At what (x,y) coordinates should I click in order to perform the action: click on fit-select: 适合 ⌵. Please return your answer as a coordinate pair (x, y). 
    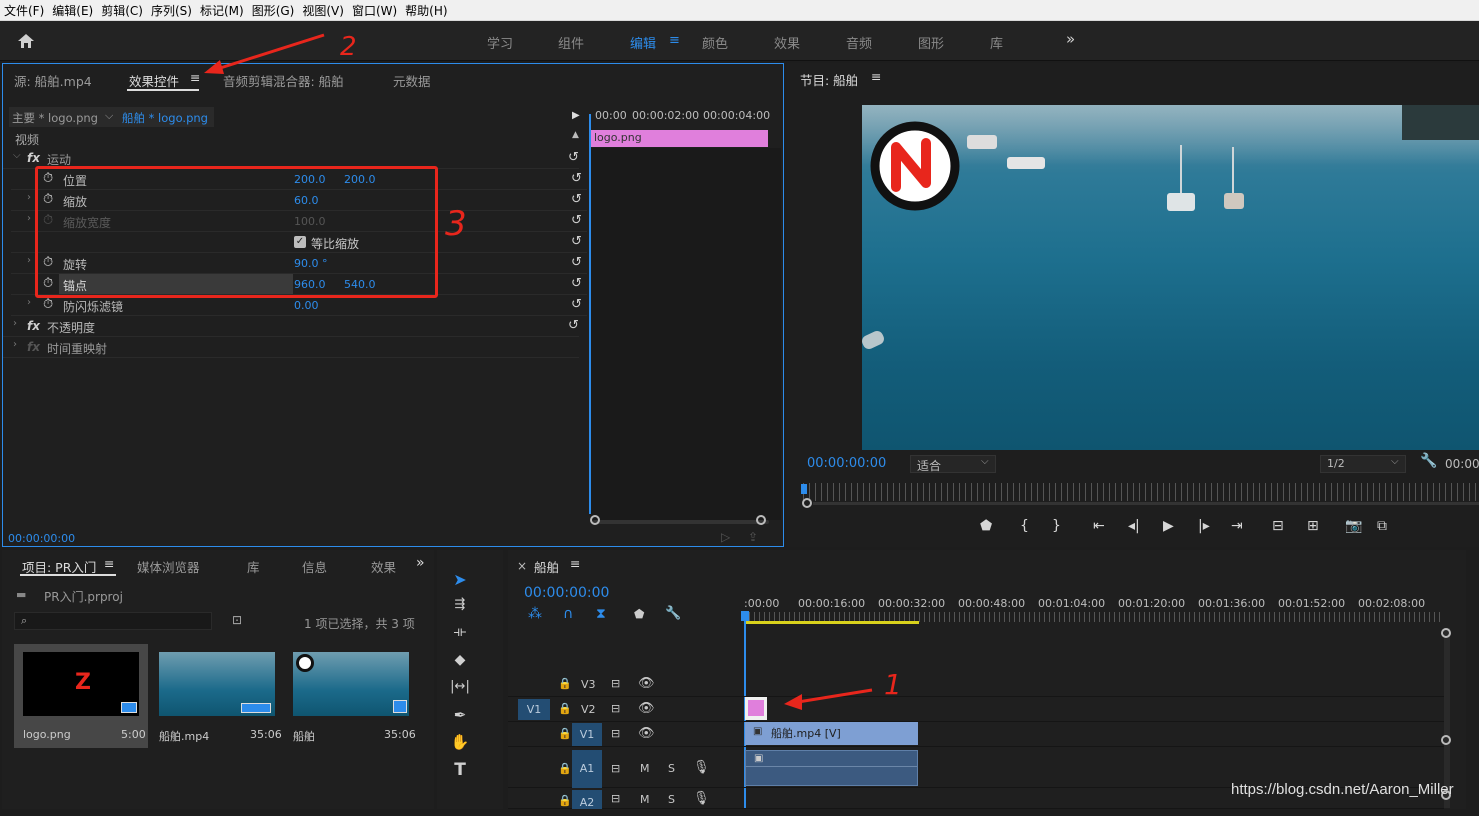
    Looking at the image, I should click on (953, 464).